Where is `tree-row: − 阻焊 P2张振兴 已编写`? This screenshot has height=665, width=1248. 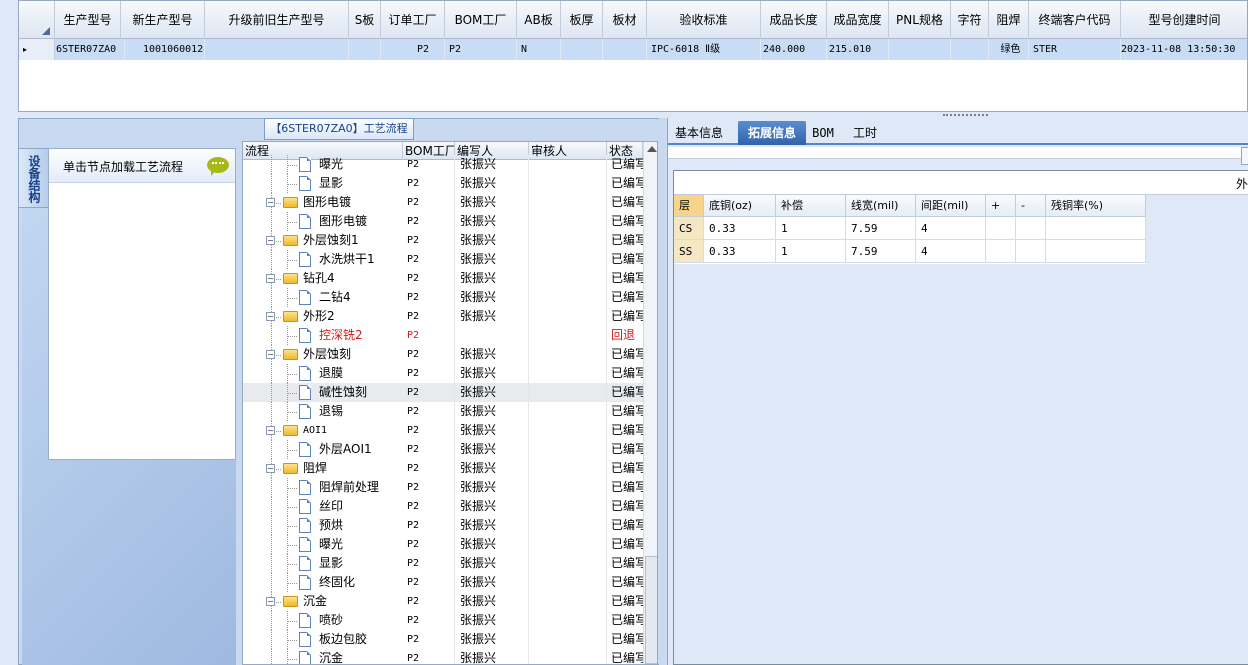
tree-row: − 阻焊 P2张振兴 已编写 is located at coordinates (443, 468).